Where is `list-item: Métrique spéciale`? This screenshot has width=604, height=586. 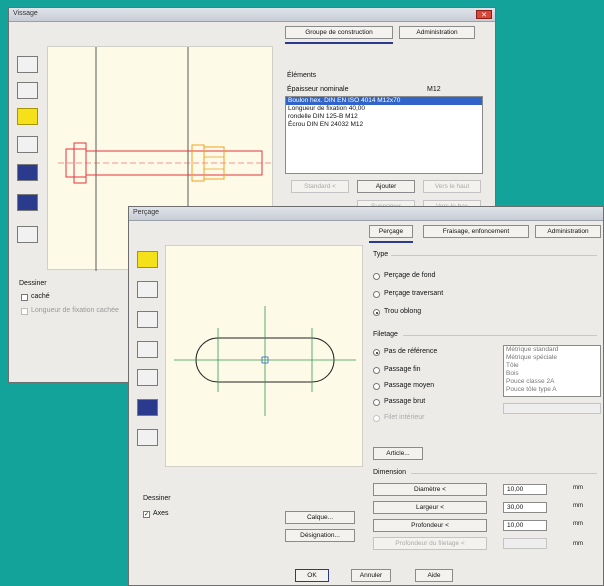 list-item: Métrique spéciale is located at coordinates (552, 358).